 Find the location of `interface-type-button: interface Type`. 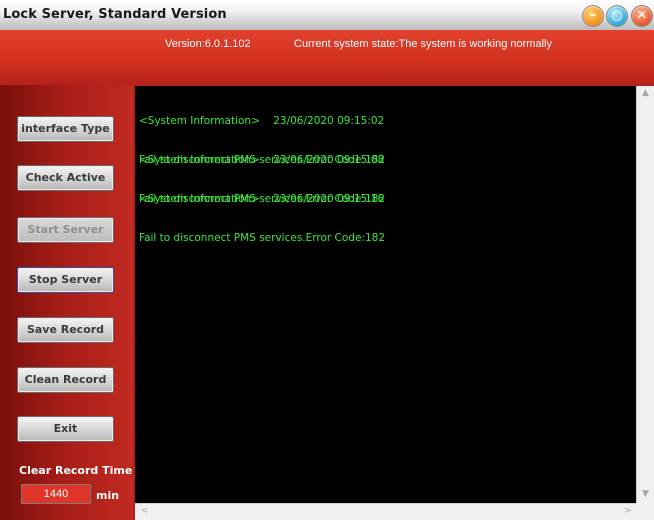

interface-type-button: interface Type is located at coordinates (65, 129).